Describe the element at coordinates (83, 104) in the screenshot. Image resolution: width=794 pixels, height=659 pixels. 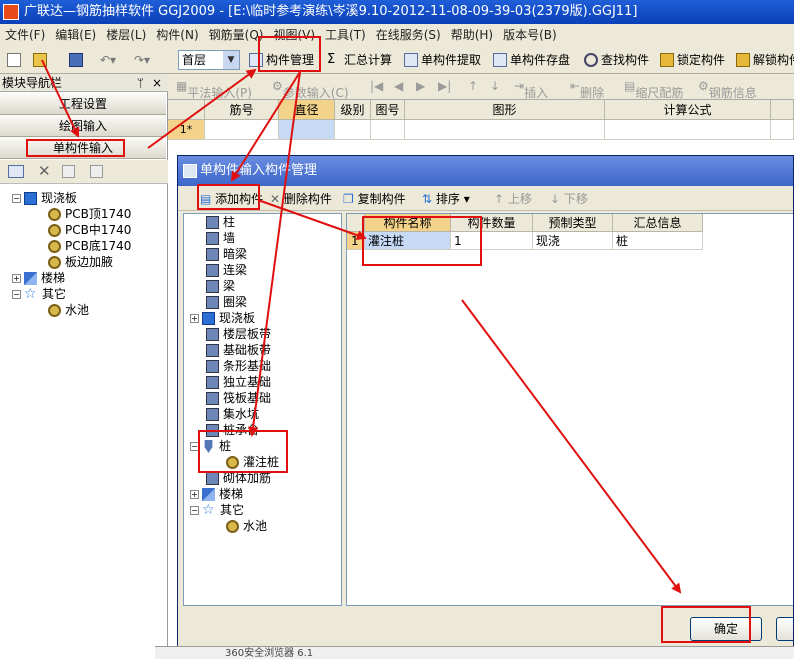
I see `project-settings-button: 工程设置` at that location.